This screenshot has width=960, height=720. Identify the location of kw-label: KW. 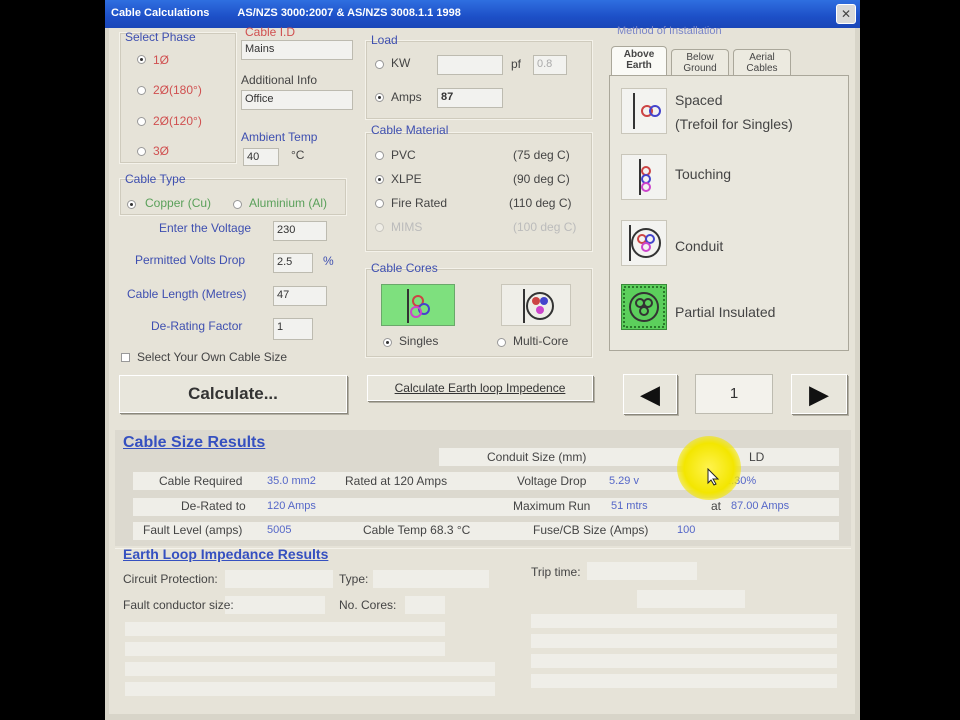
(401, 63).